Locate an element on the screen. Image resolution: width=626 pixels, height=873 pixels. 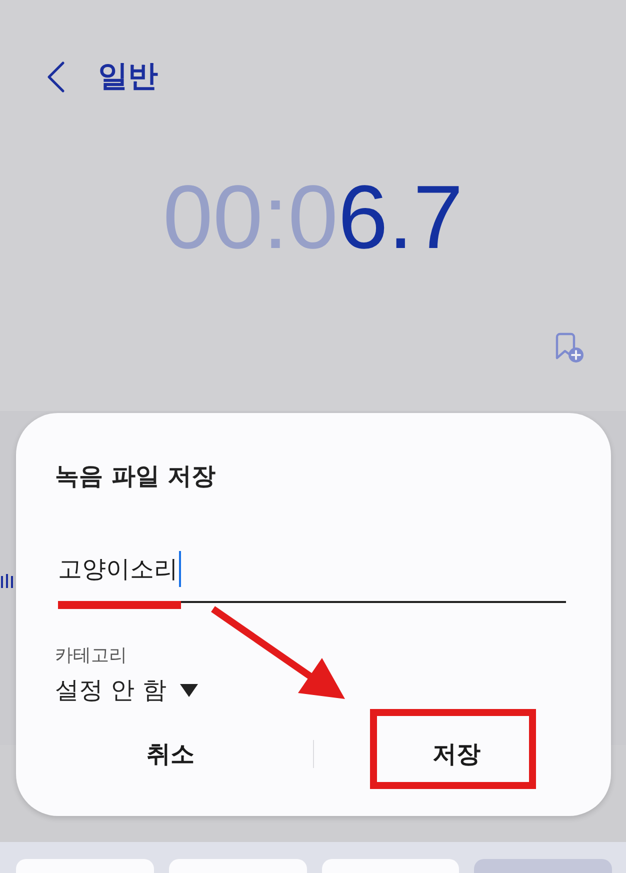
dropdown-icon is located at coordinates (189, 690).